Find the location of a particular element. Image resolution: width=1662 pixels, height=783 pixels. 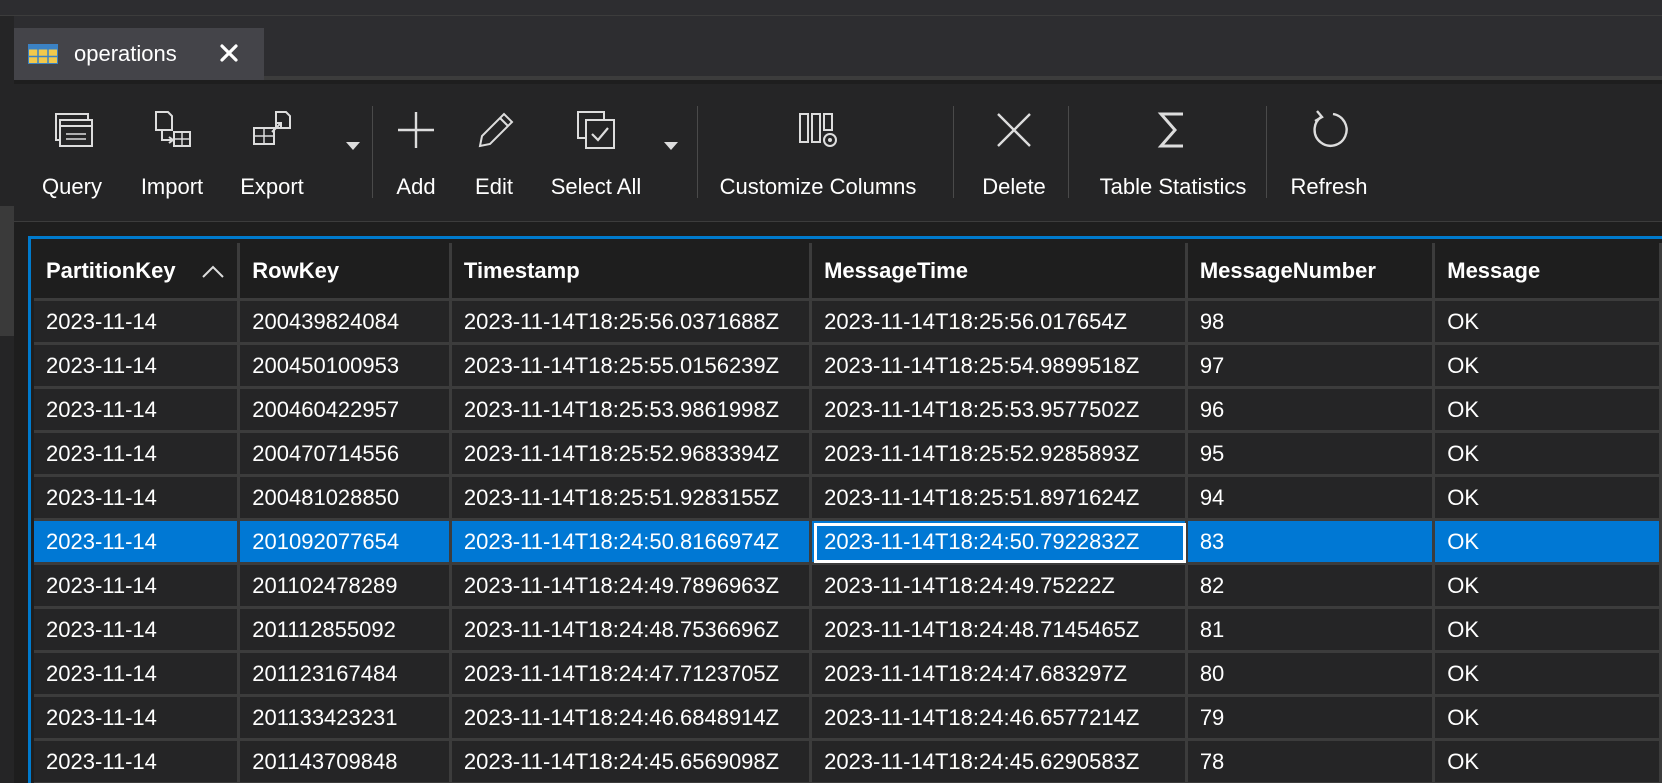

add-button: Add is located at coordinates (416, 152).